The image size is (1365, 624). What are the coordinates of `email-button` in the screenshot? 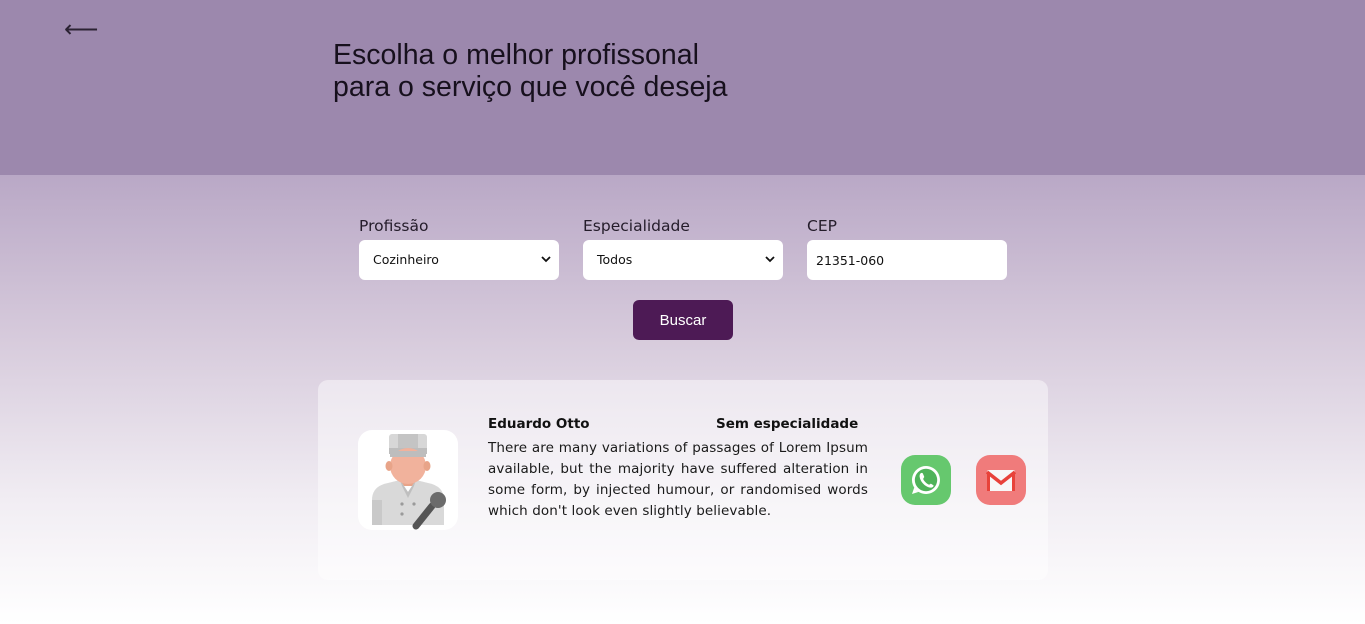 It's located at (1001, 480).